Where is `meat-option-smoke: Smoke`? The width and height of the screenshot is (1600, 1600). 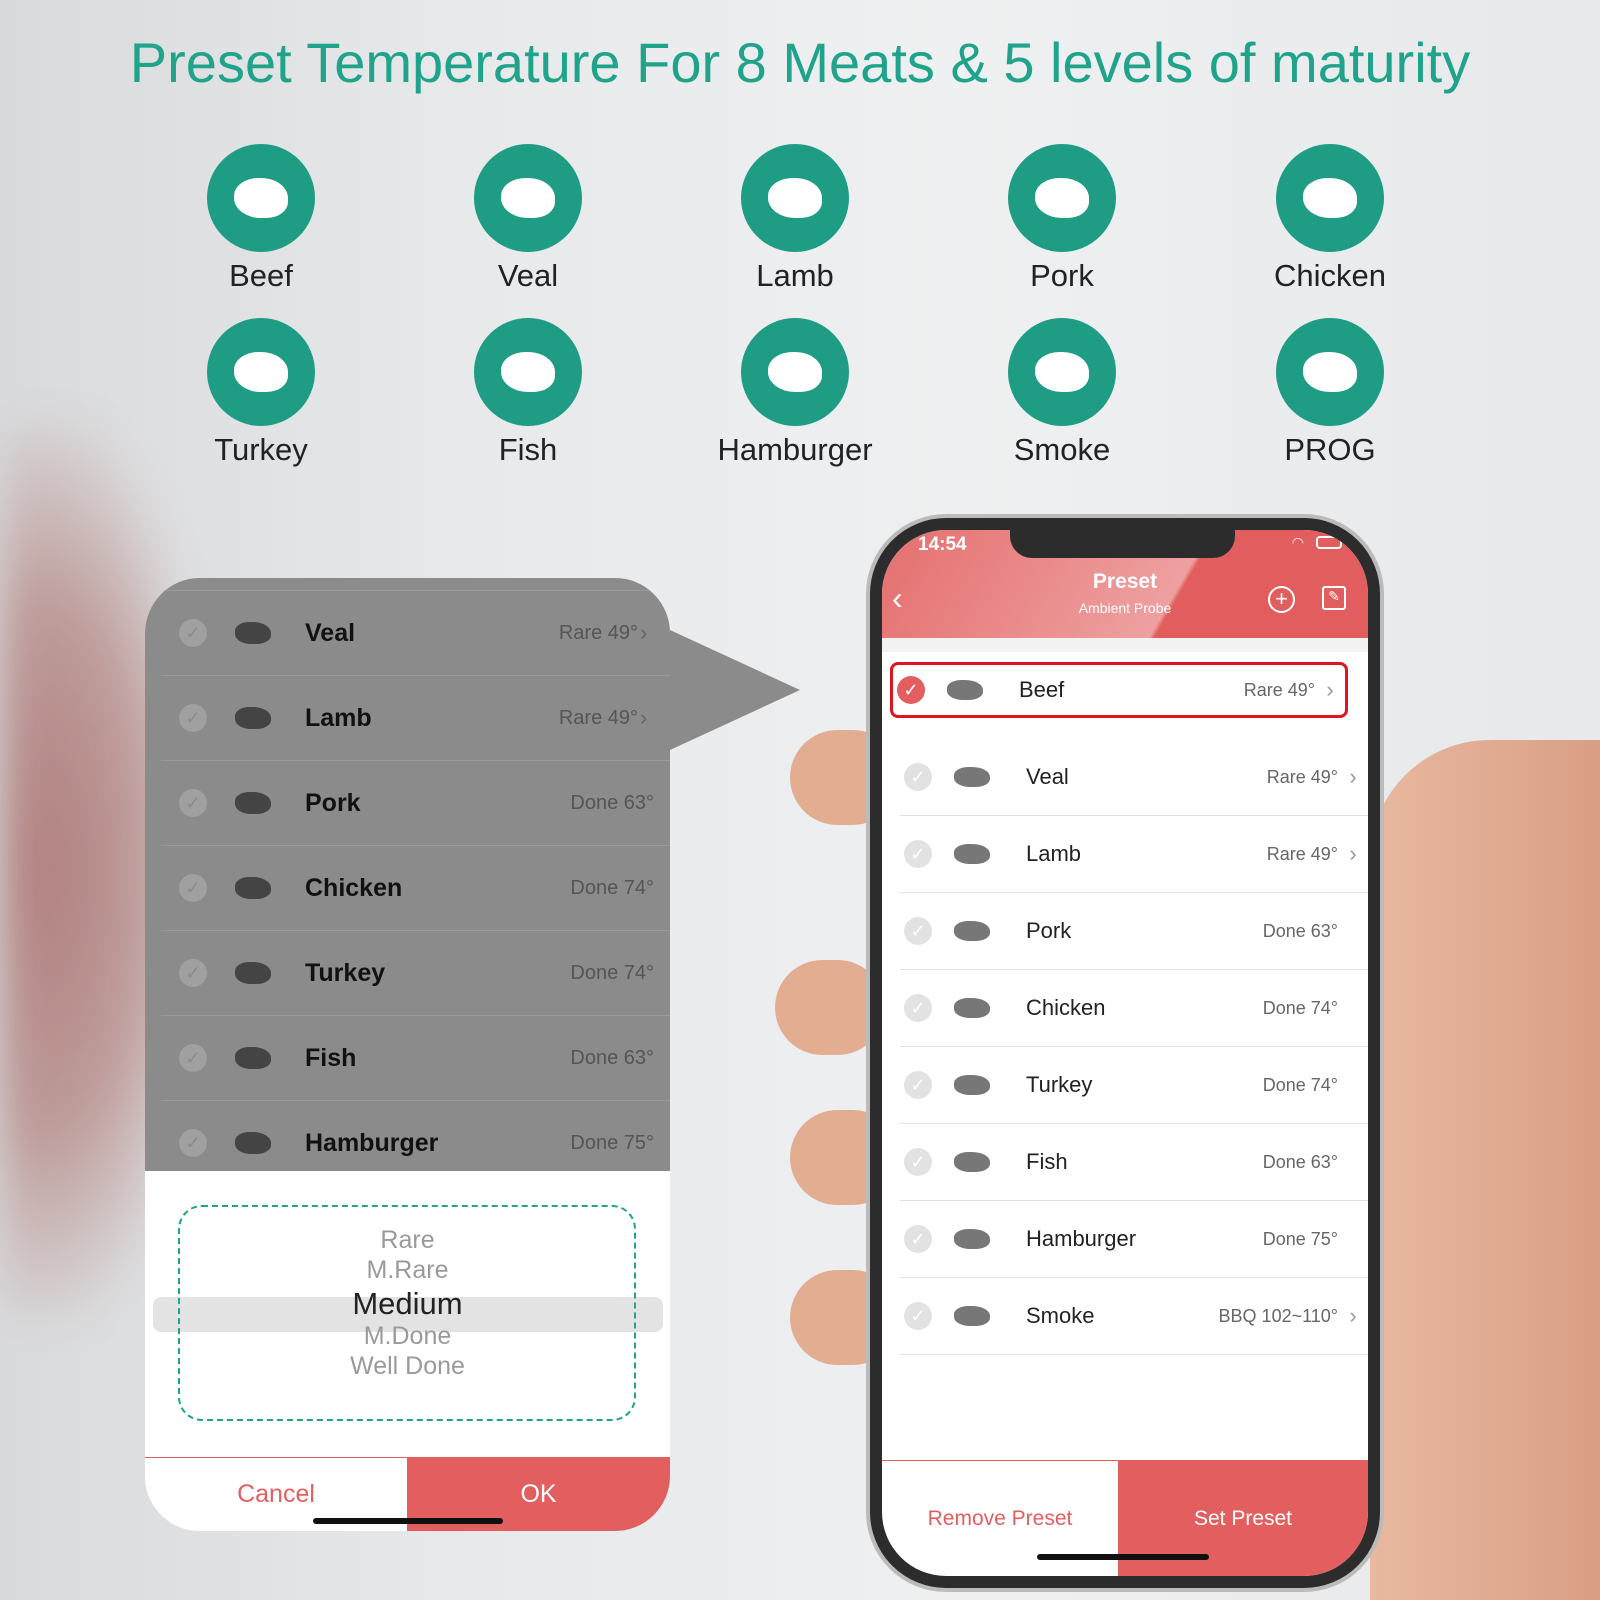 meat-option-smoke: Smoke is located at coordinates (1062, 393).